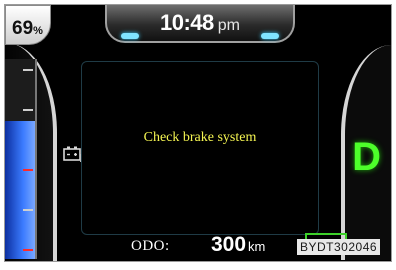 Image resolution: width=396 pixels, height=270 pixels. I want to click on warning-message: Check brake system, so click(200, 137).